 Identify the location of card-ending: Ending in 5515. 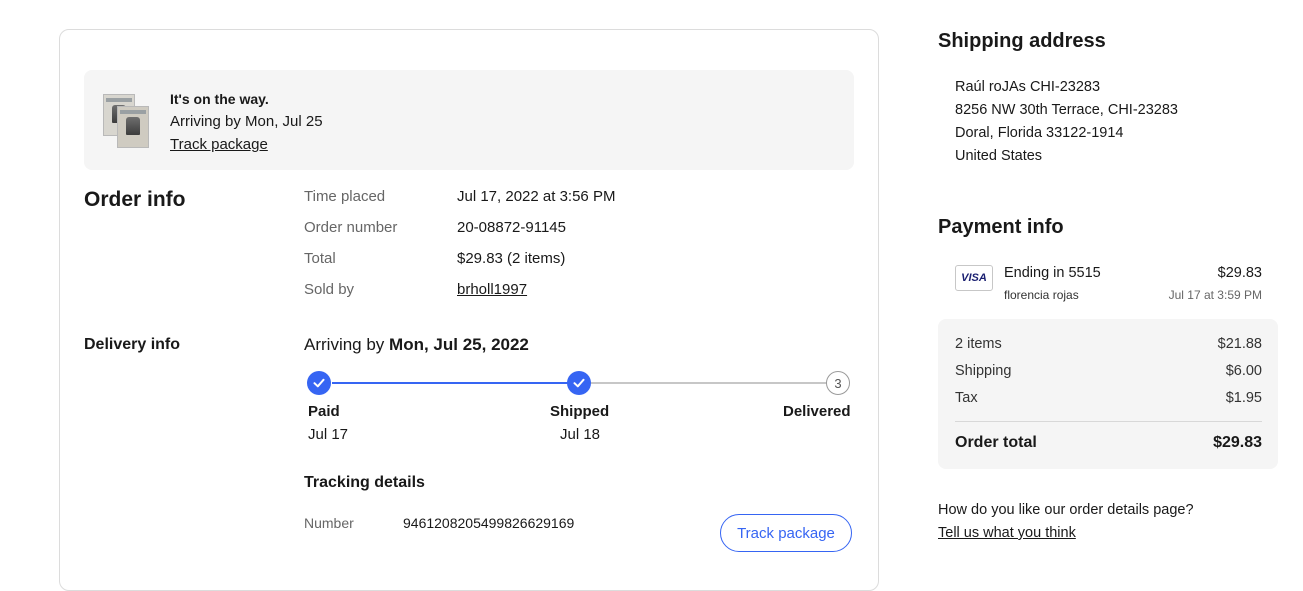
(1052, 273).